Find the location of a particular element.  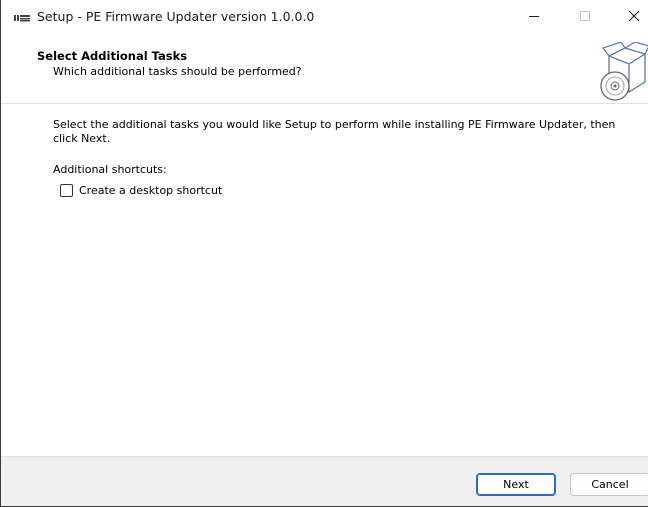

next-button: Next is located at coordinates (516, 484).